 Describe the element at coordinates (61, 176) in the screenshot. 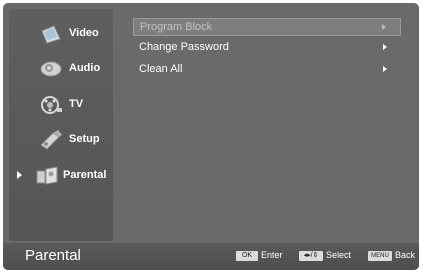

I see `sidebar-item-parental: Parental` at that location.